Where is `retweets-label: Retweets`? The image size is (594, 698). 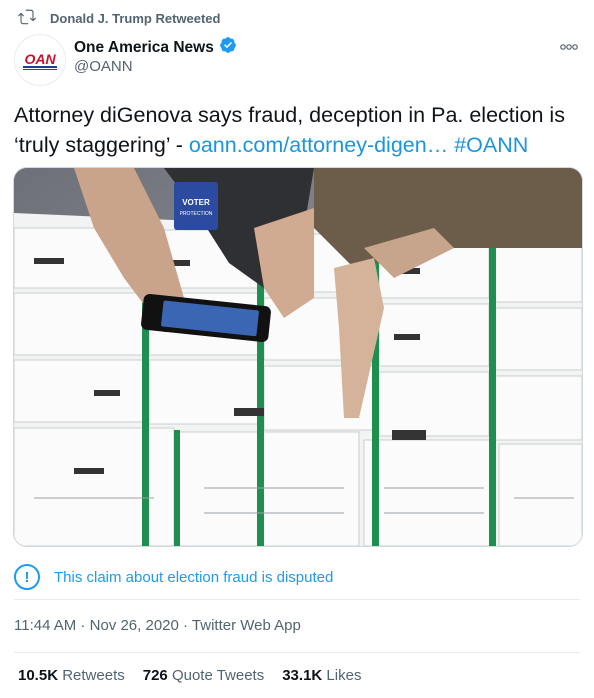 retweets-label: Retweets is located at coordinates (93, 675).